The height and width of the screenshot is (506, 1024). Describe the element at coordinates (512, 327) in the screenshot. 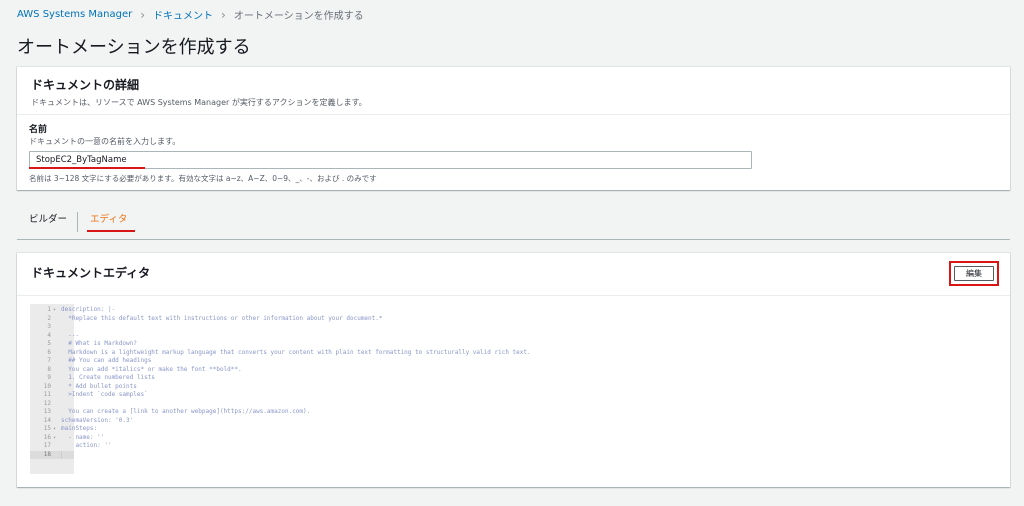

I see `code-line: 3` at that location.